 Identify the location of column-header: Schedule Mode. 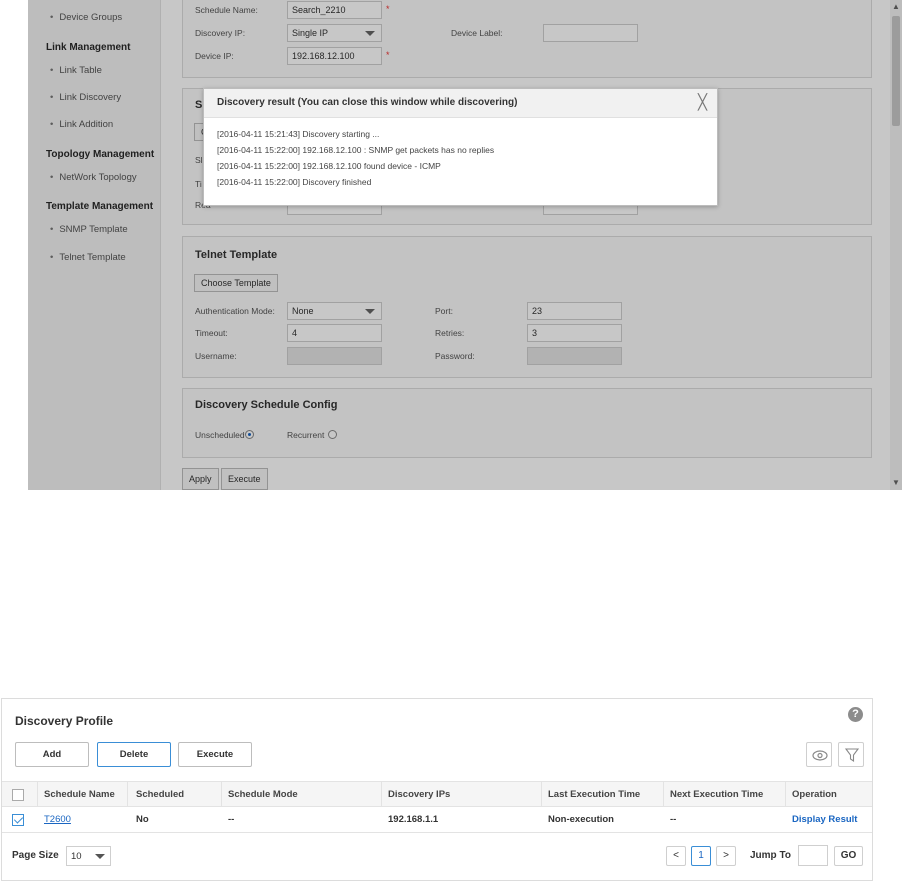
(302, 795).